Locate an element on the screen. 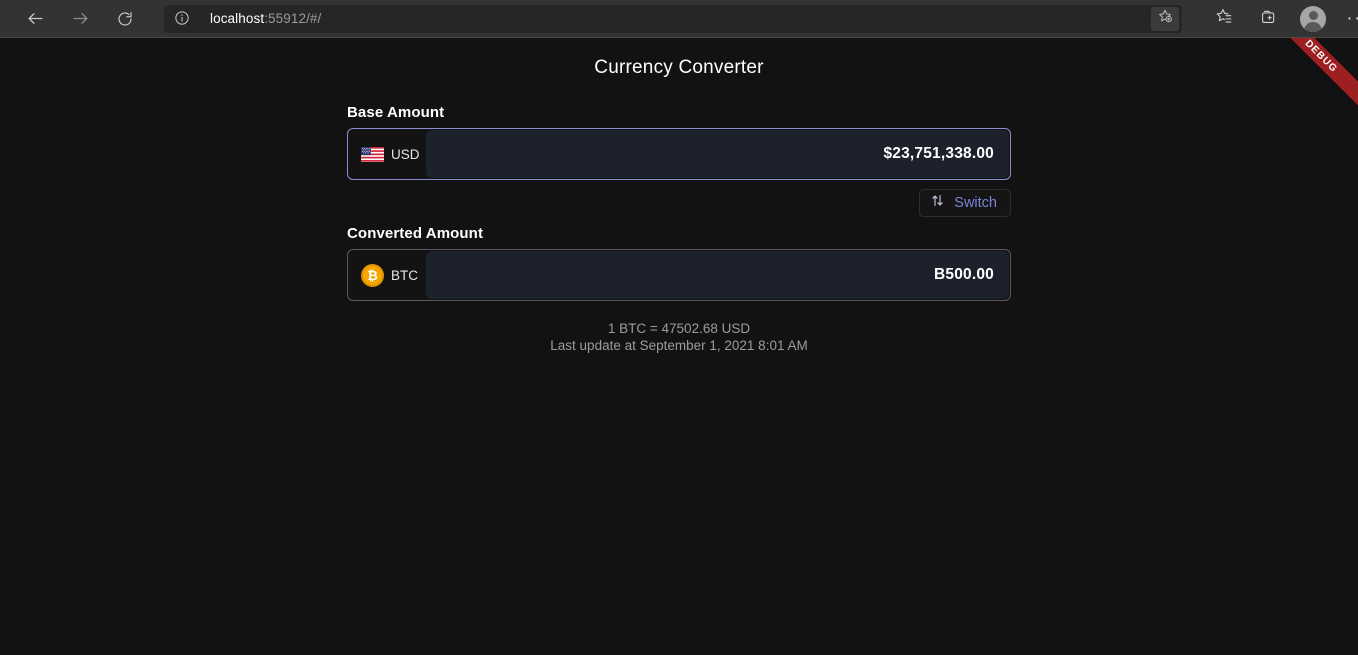 Image resolution: width=1358 pixels, height=655 pixels. converted-amount-label: Converted Amount is located at coordinates (415, 233).